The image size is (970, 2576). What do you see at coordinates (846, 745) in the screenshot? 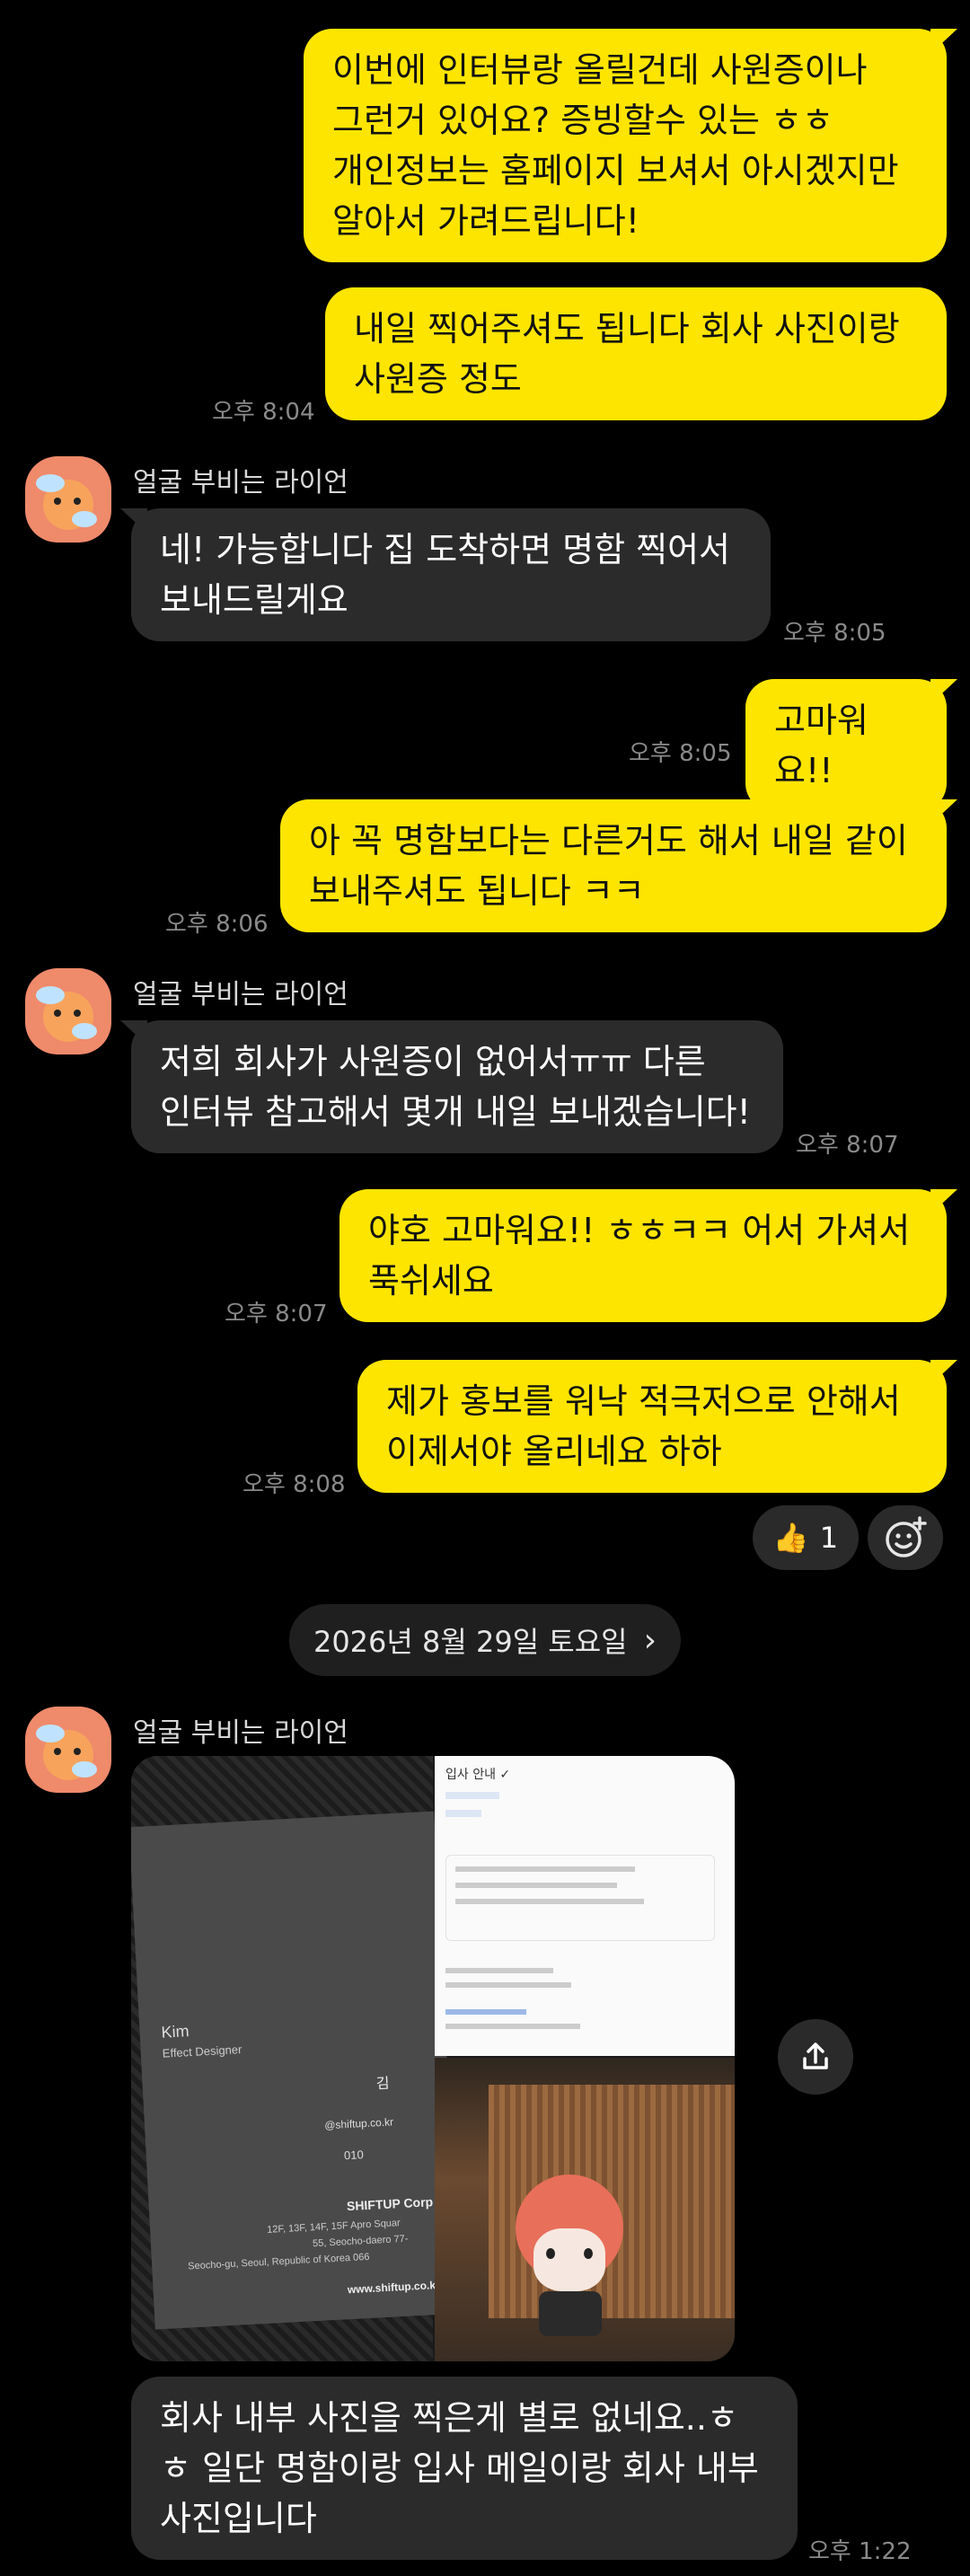
I see `message-bubble-mine: 고마워요!!` at bounding box center [846, 745].